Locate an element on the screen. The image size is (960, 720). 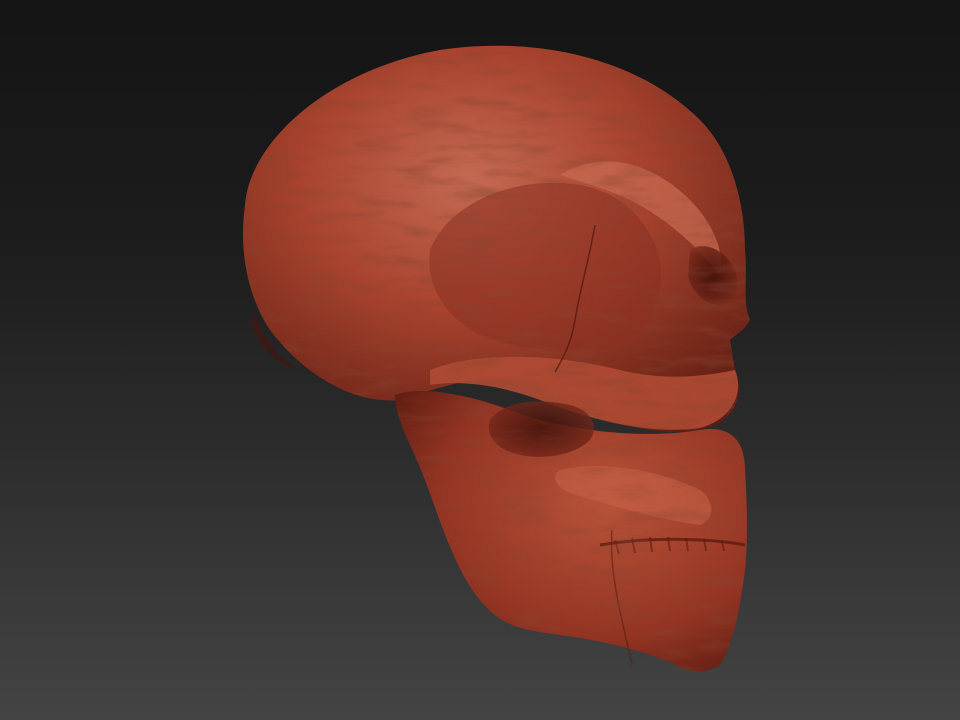
wrinkle-texture-jaw is located at coordinates (571, 531).